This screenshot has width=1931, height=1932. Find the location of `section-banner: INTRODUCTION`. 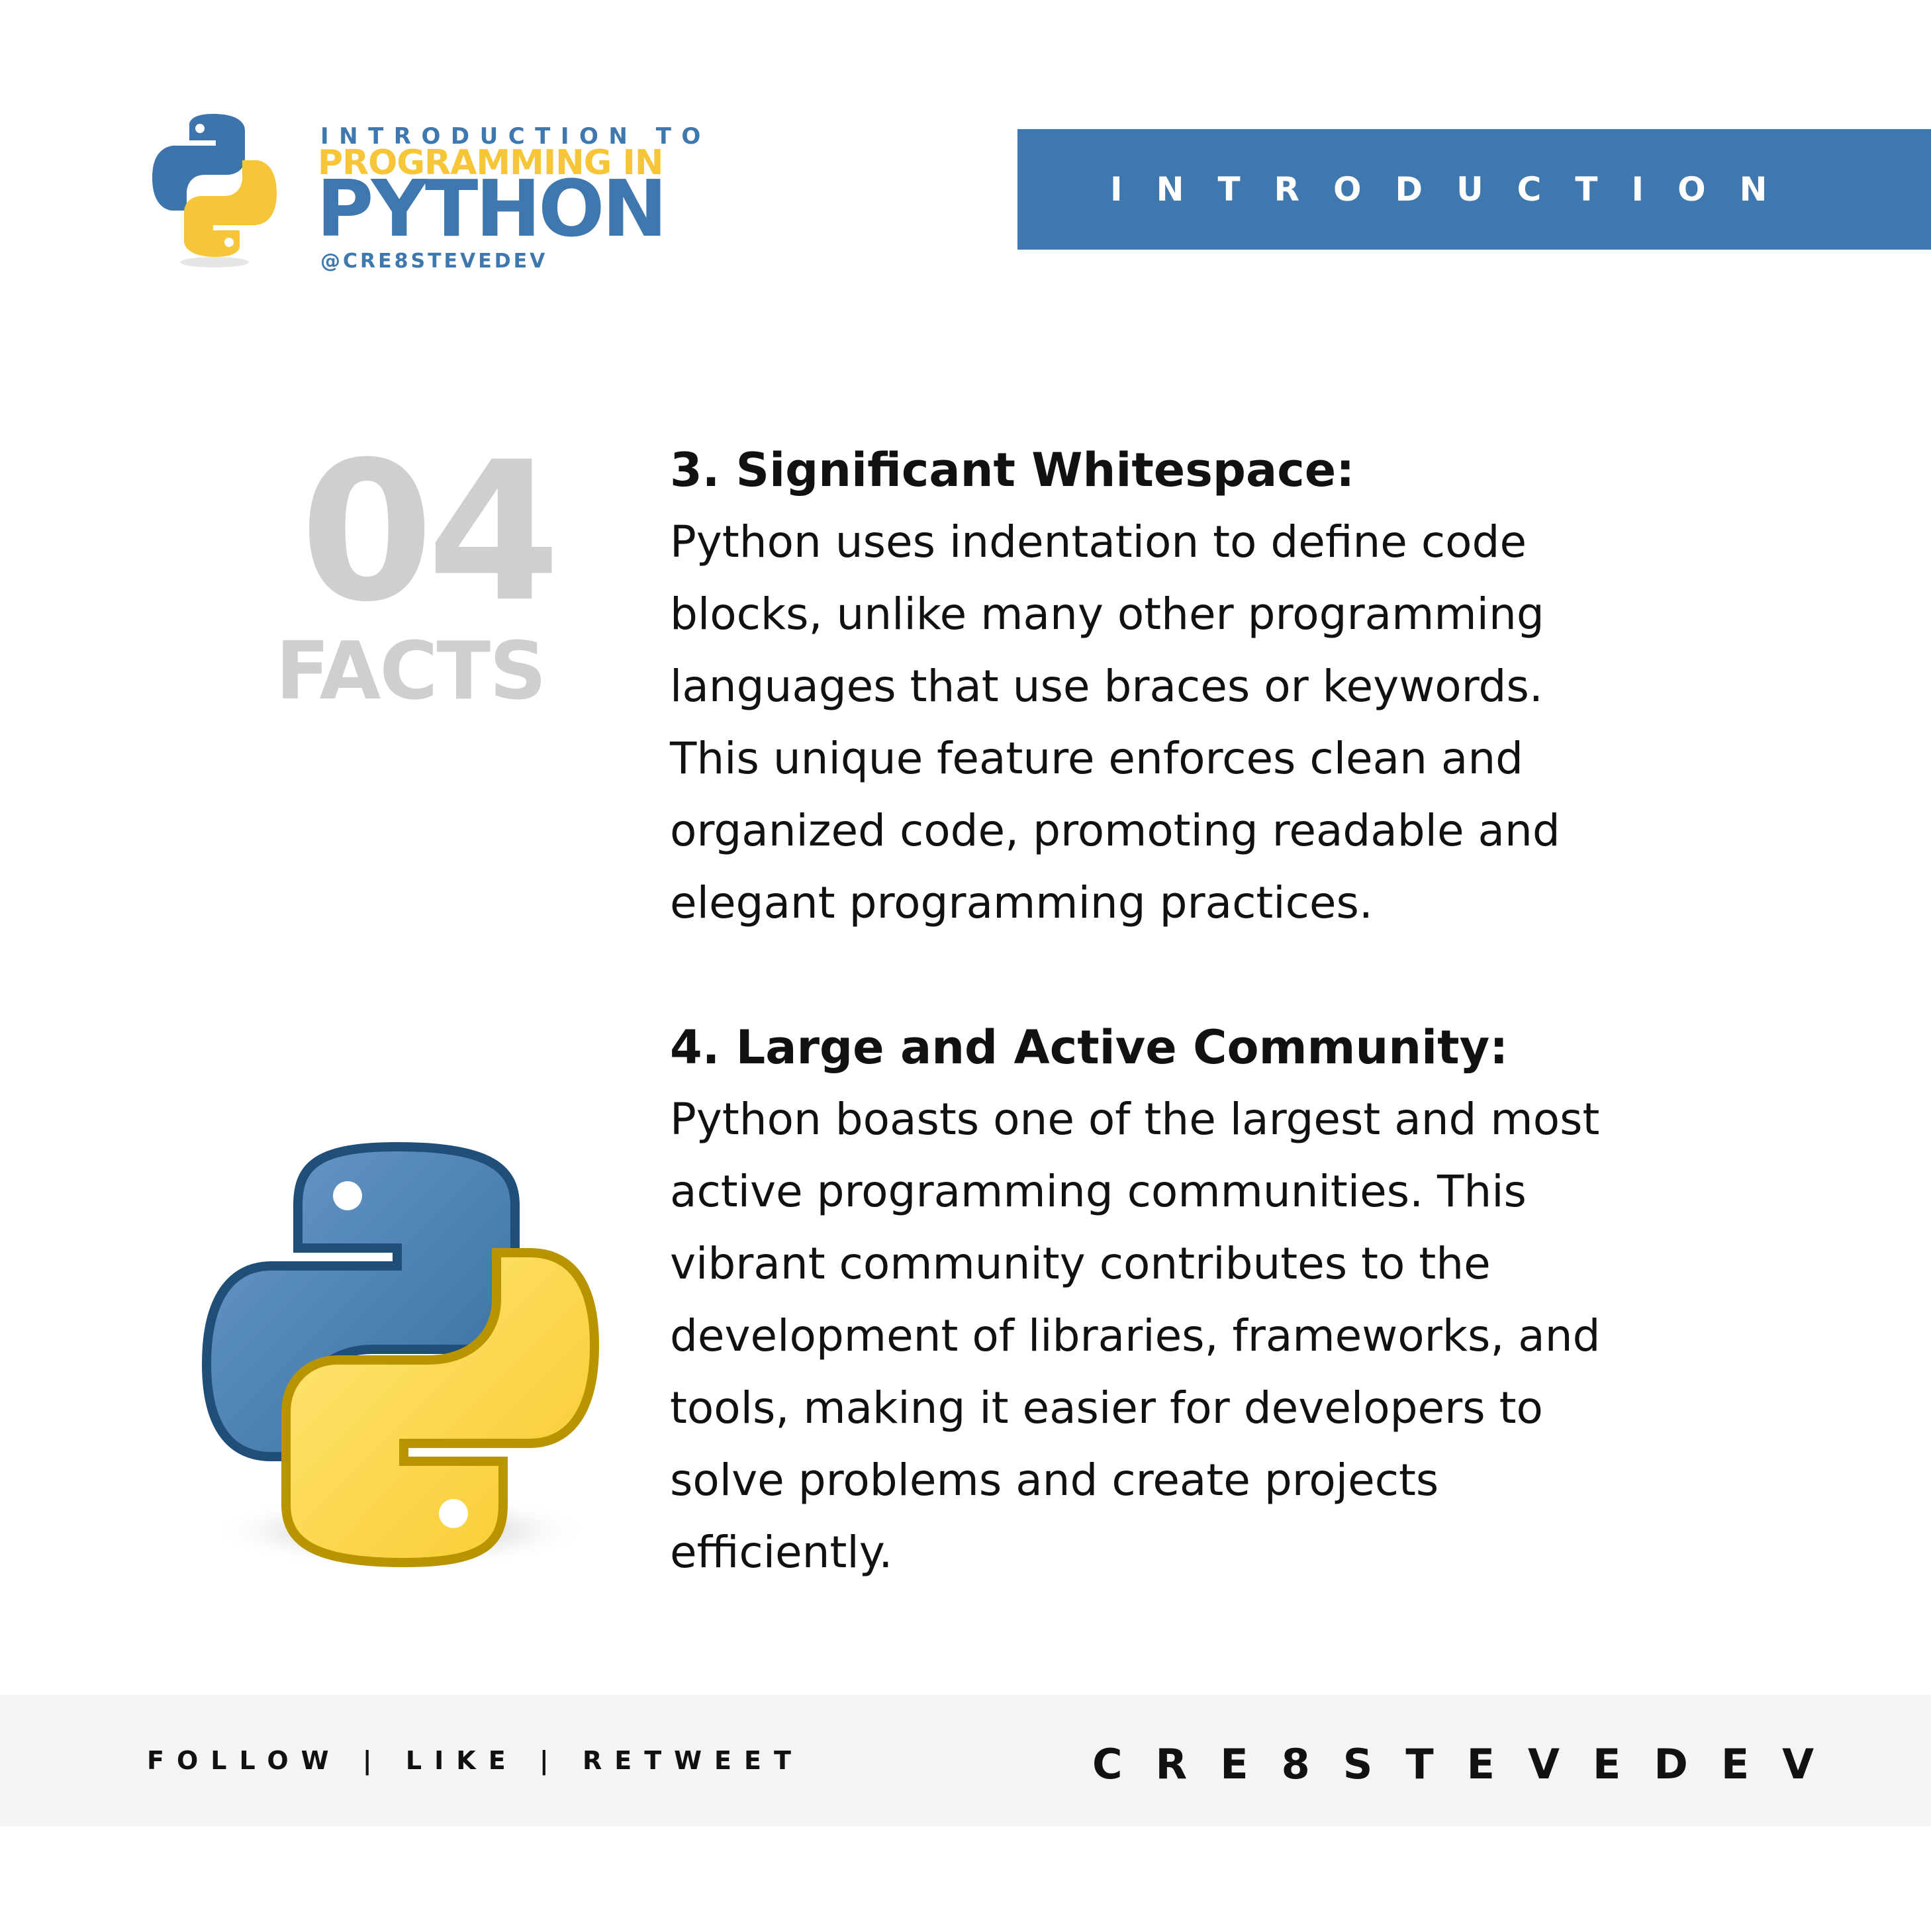

section-banner: INTRODUCTION is located at coordinates (1474, 189).